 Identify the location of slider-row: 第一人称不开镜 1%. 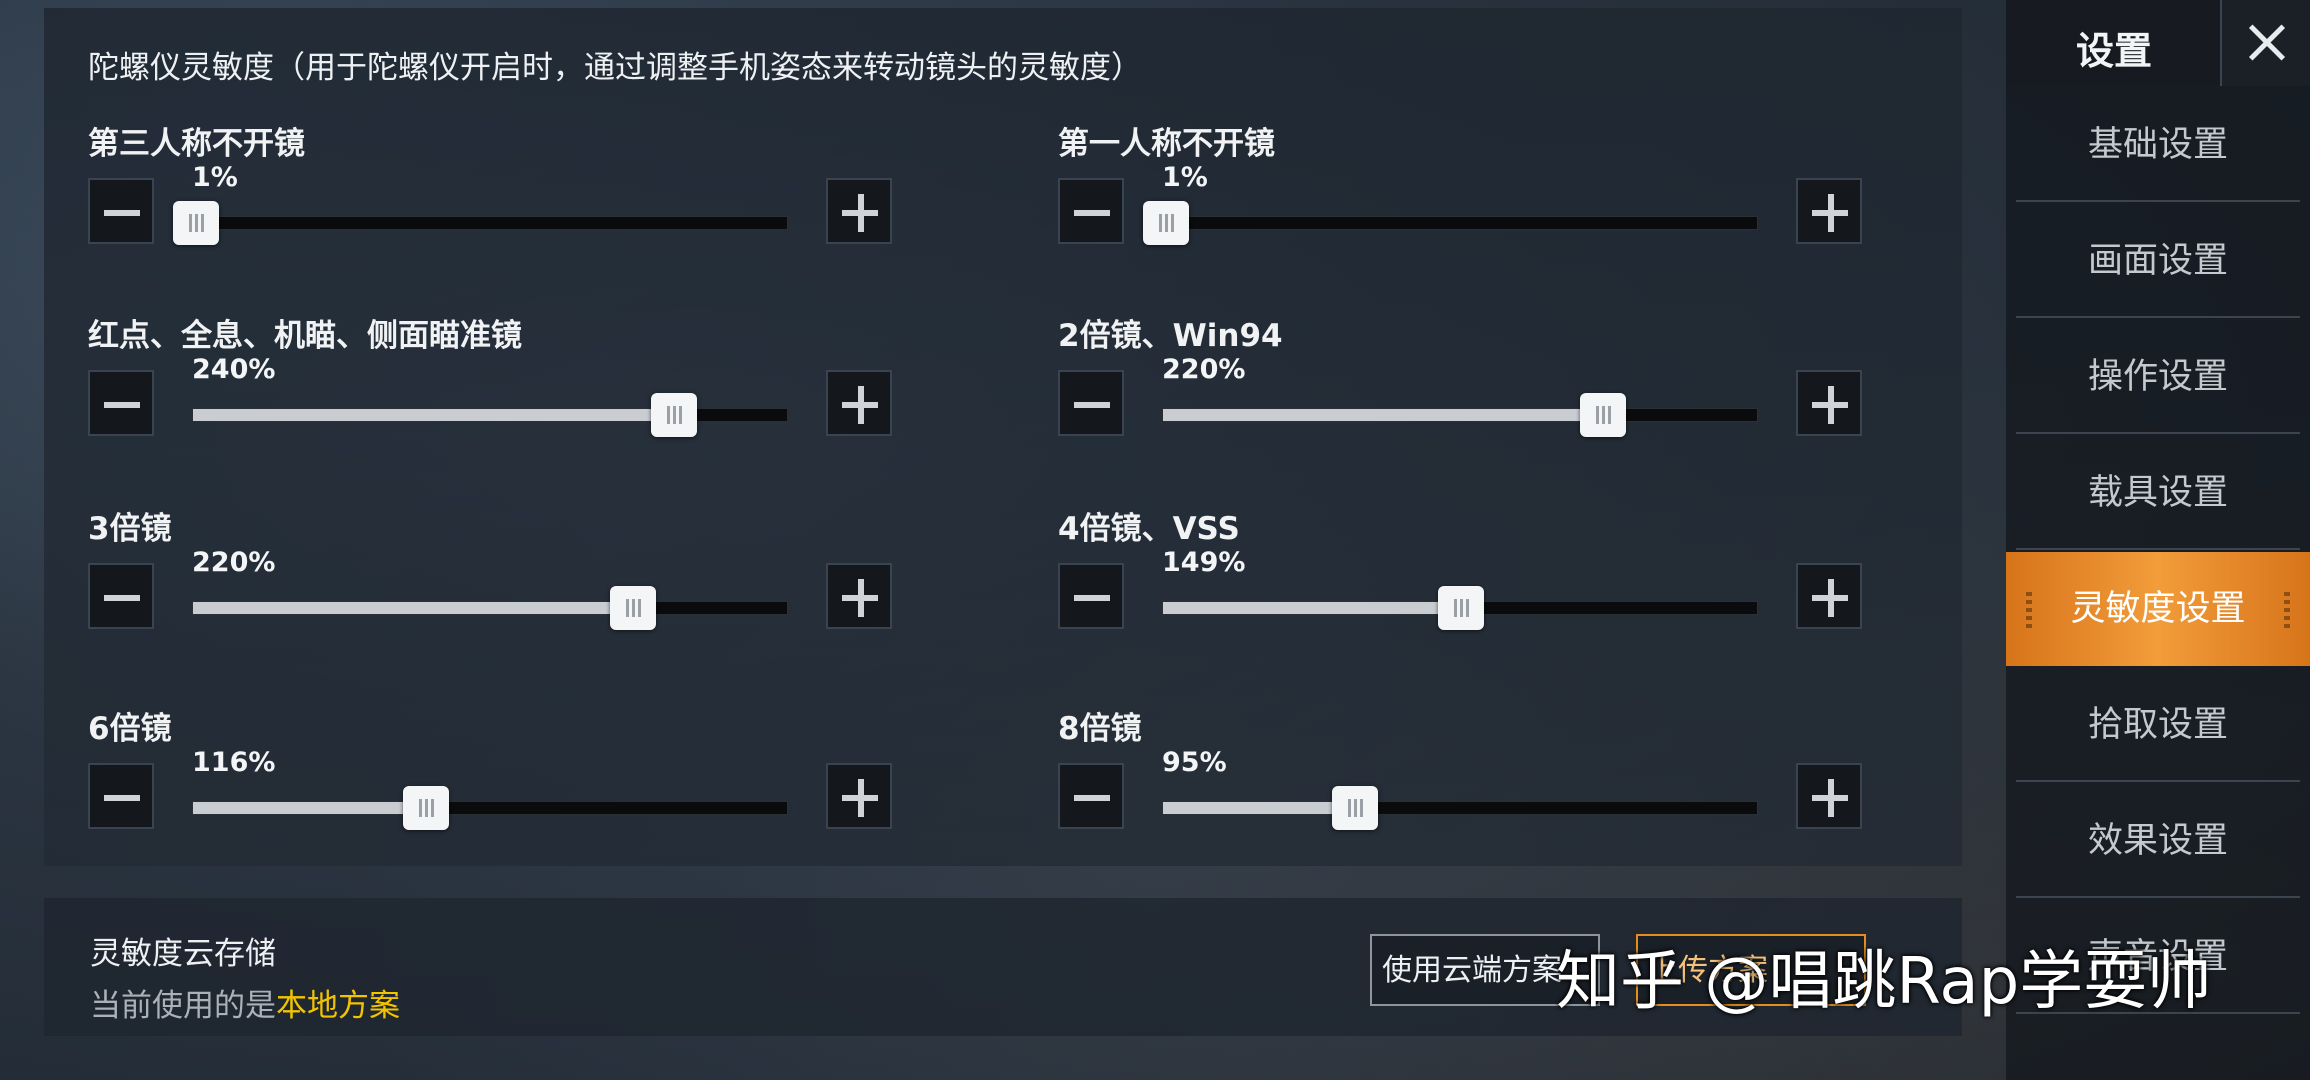
(1488, 198).